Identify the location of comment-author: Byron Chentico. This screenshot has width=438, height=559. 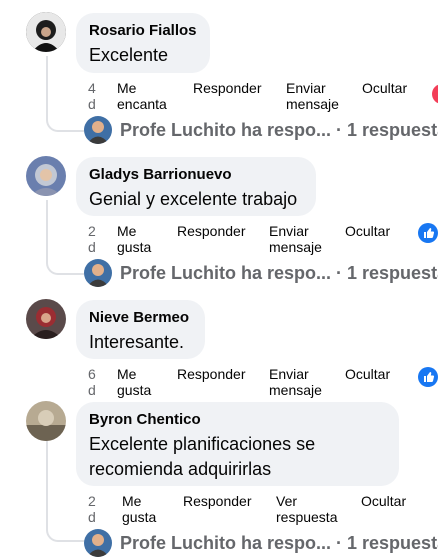
(237, 420).